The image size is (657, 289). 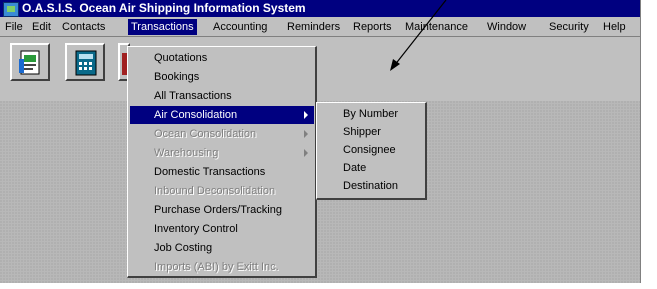 I want to click on menu-file: File, so click(x=14, y=27).